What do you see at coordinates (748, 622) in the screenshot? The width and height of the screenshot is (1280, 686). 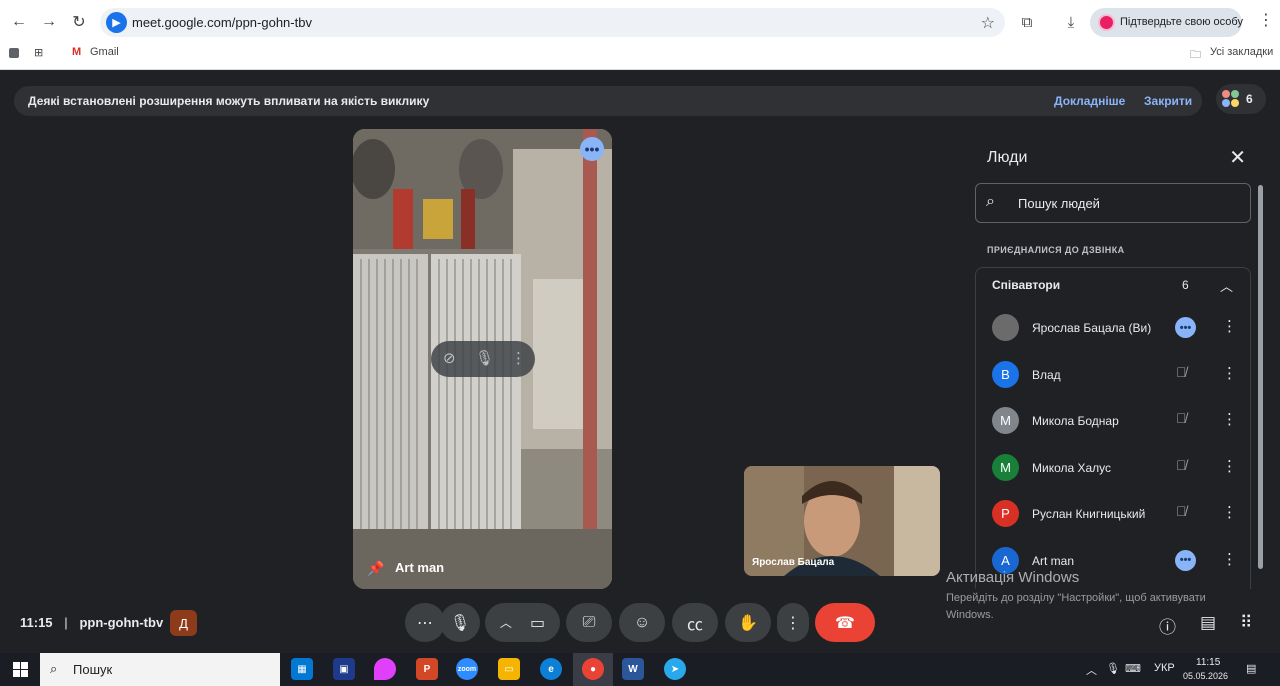 I see `raise-hand-button: ✋` at bounding box center [748, 622].